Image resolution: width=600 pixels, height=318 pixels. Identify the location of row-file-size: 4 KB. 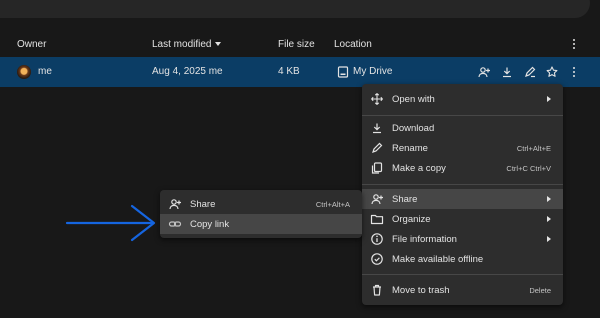
(289, 71).